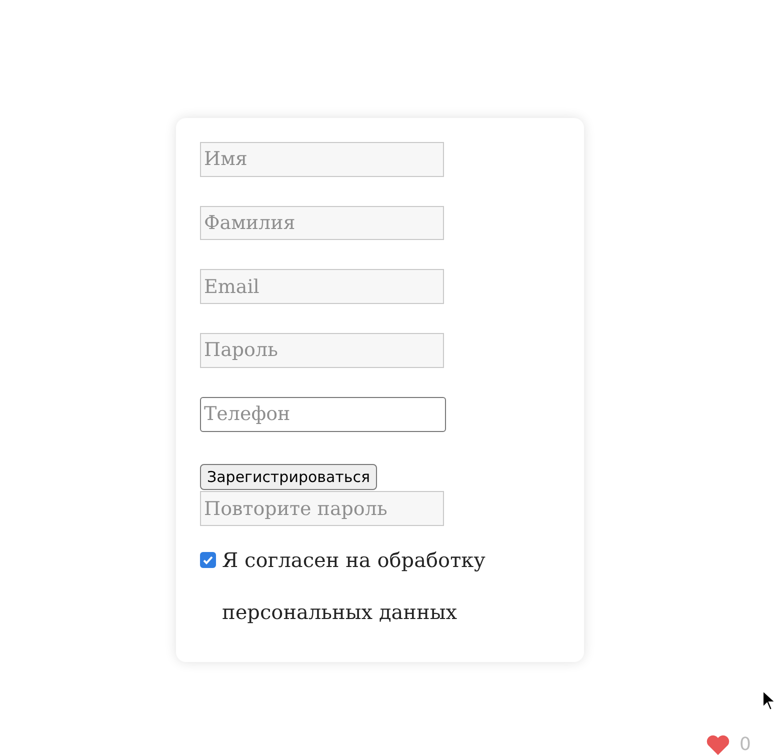 The width and height of the screenshot is (781, 755). What do you see at coordinates (745, 744) in the screenshot?
I see `like-count: 0` at bounding box center [745, 744].